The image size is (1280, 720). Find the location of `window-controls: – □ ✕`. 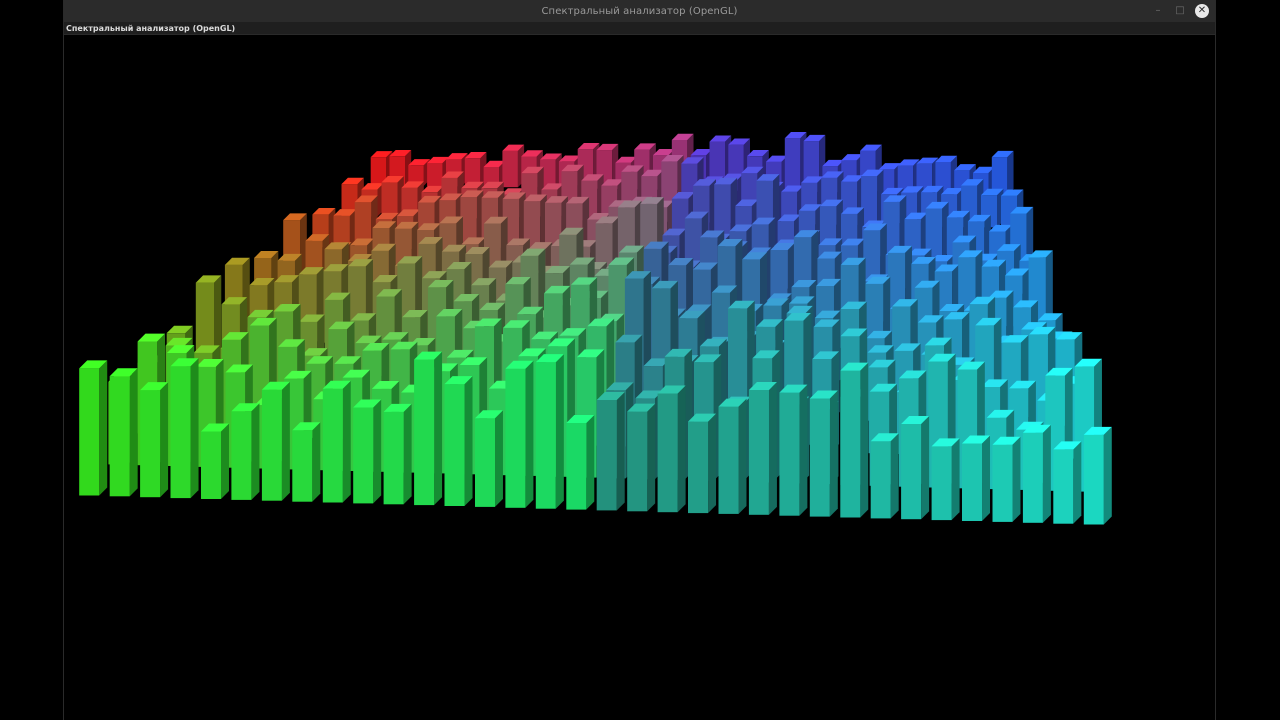

window-controls: – □ ✕ is located at coordinates (1180, 11).